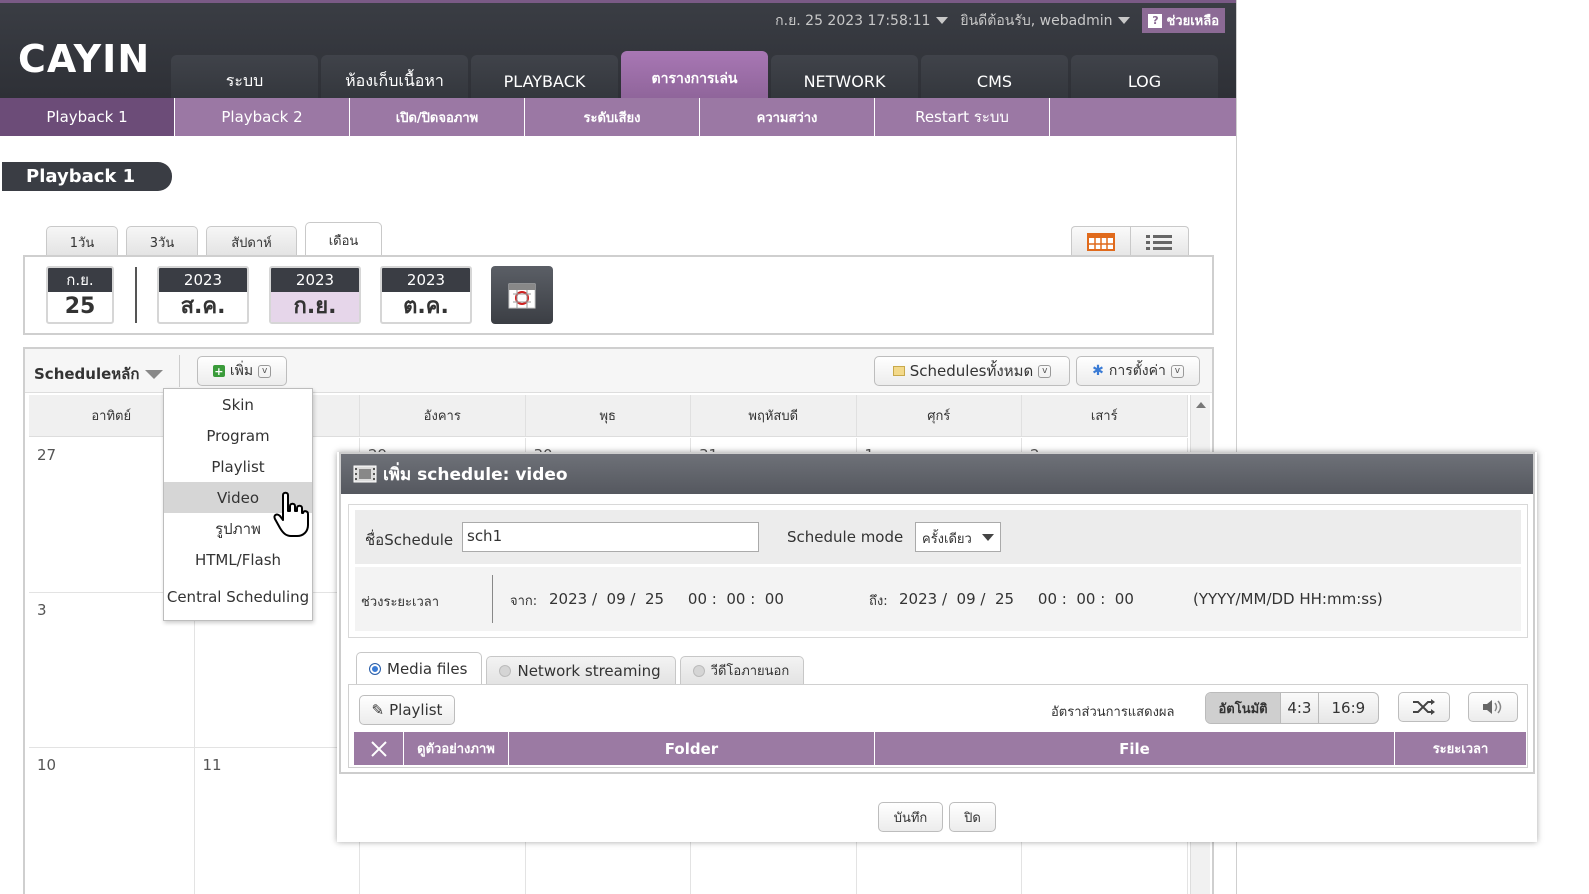 Image resolution: width=1589 pixels, height=894 pixels. What do you see at coordinates (378, 710) in the screenshot?
I see `pencil-icon: ✎` at bounding box center [378, 710].